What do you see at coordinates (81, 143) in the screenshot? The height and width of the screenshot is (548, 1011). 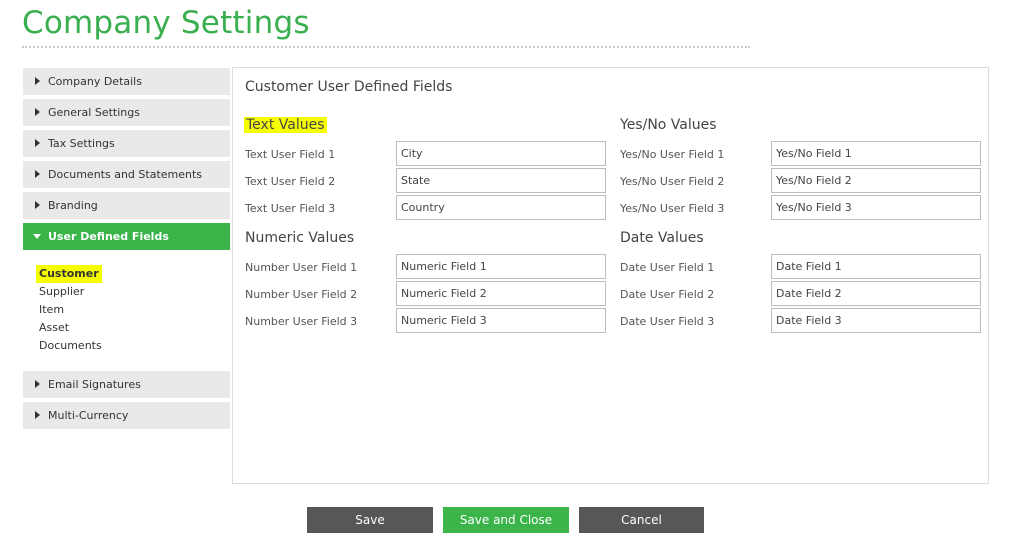 I see `sidebar-item-label: Tax Settings` at bounding box center [81, 143].